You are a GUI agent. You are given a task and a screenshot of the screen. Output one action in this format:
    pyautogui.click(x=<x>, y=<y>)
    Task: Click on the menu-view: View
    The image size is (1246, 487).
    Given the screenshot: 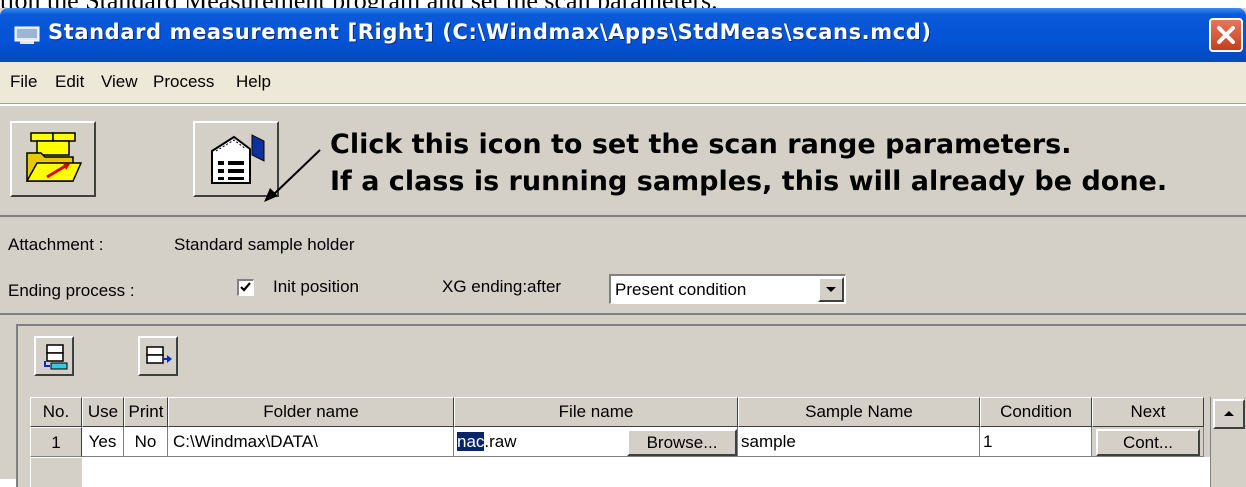 What is the action you would take?
    pyautogui.click(x=119, y=82)
    